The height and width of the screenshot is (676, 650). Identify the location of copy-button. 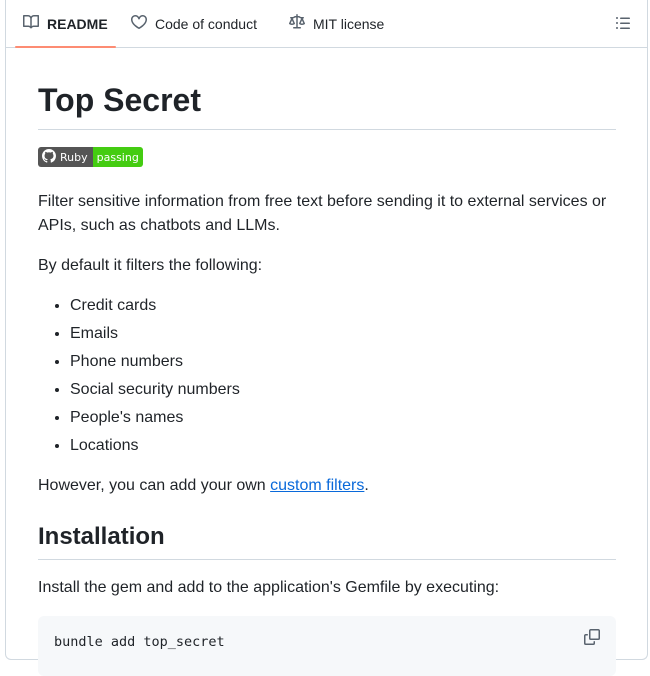
(593, 638).